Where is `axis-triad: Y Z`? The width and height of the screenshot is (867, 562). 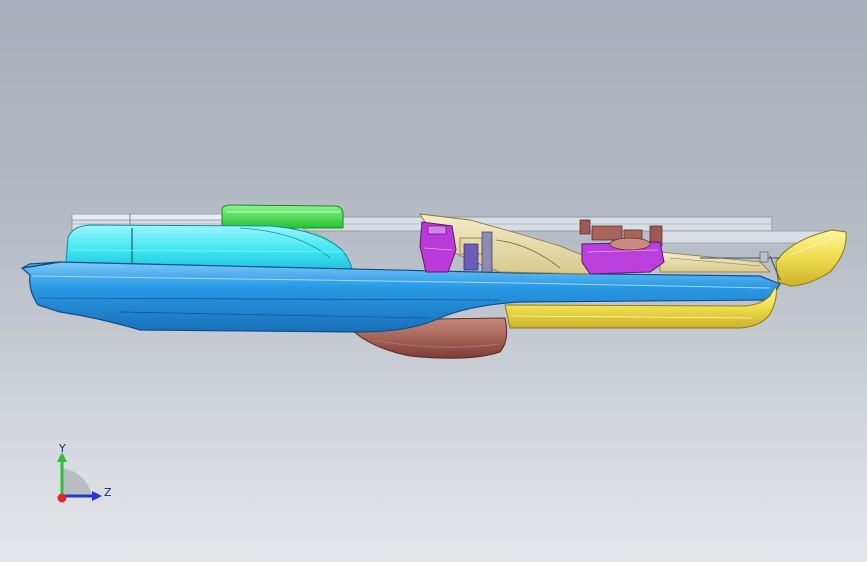 axis-triad: Y Z is located at coordinates (80, 478).